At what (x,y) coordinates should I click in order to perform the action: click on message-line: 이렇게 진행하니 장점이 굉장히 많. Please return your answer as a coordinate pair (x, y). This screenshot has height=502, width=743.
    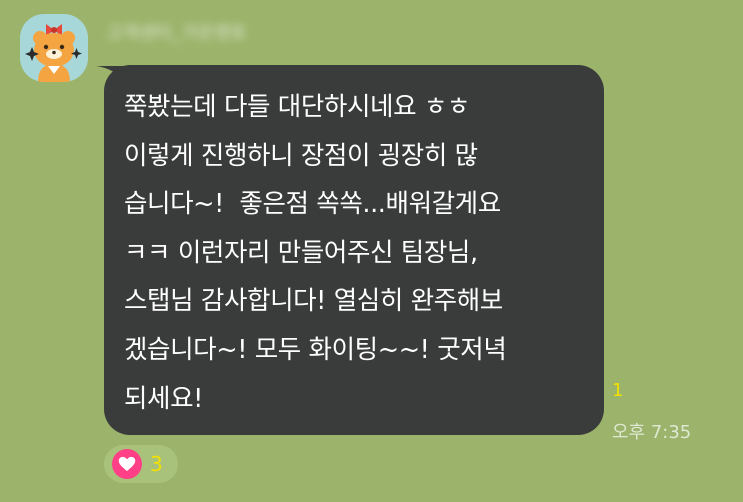
    Looking at the image, I should click on (301, 155).